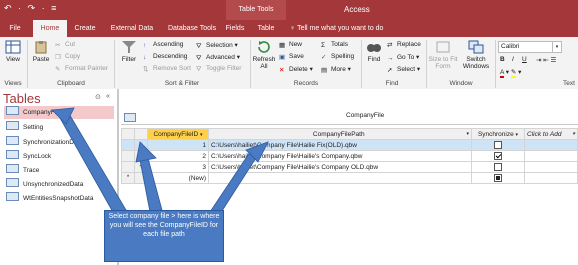 This screenshot has width=578, height=265. I want to click on arrow-to-id-column, so click(151, 185).